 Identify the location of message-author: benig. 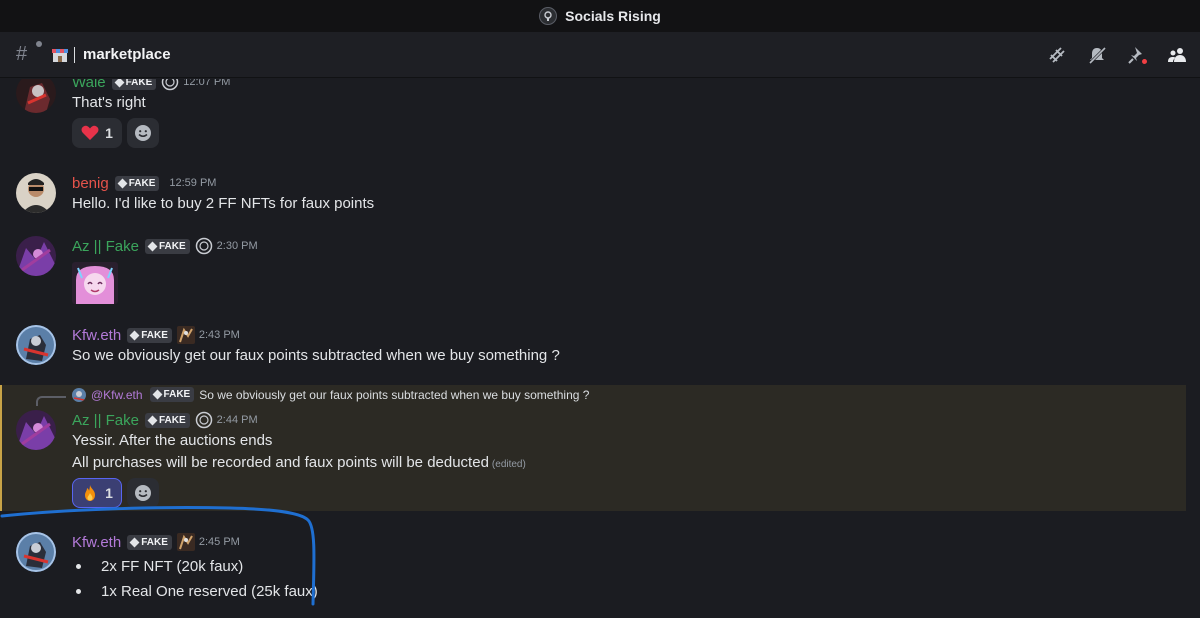
(90, 183).